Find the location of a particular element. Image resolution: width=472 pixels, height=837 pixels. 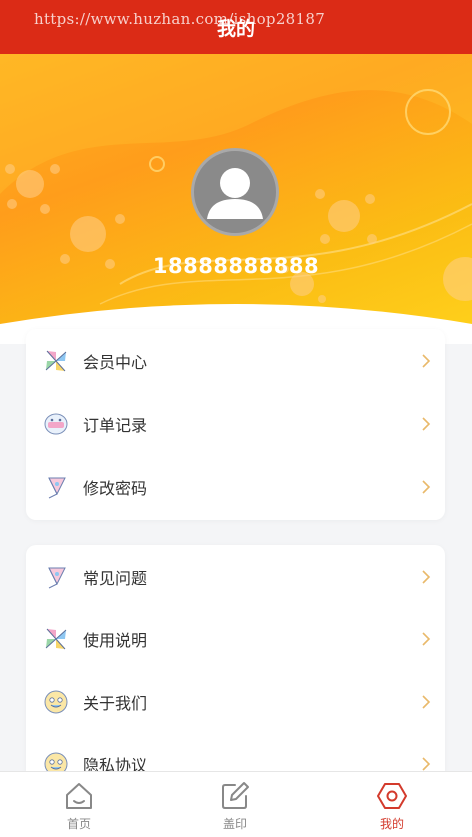

tab-home: 首页 is located at coordinates (79, 804).